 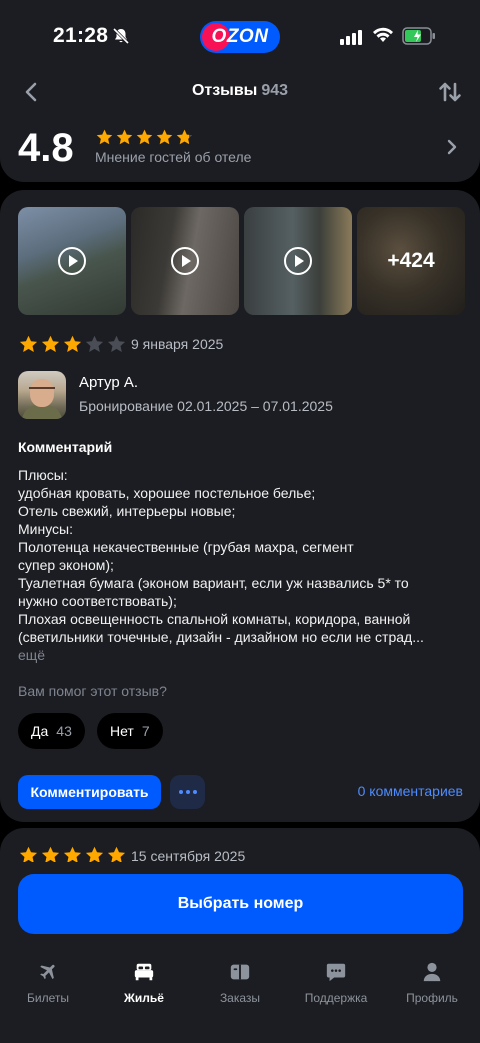 What do you see at coordinates (51, 731) in the screenshot?
I see `vote-yes-button: Да 43` at bounding box center [51, 731].